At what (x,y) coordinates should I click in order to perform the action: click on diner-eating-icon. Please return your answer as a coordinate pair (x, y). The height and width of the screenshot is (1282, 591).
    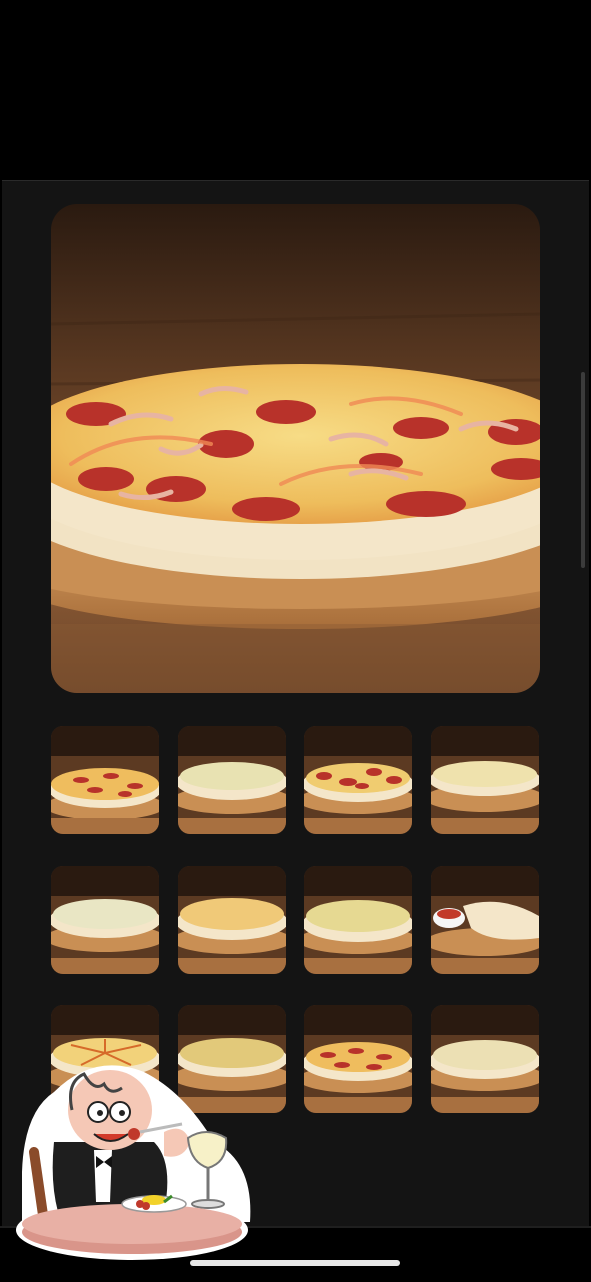
    Looking at the image, I should click on (137, 1158).